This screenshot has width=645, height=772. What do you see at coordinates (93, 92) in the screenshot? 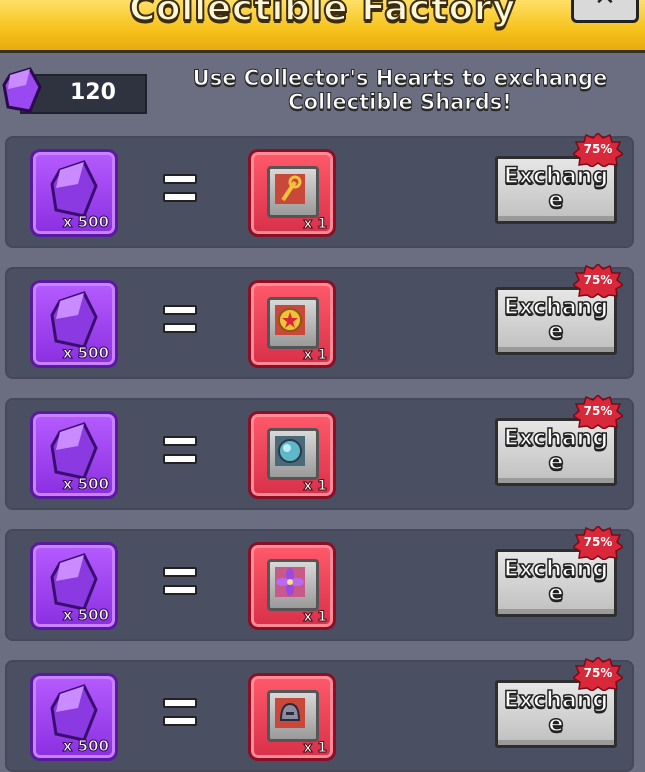
I see `currency-amount: 120` at bounding box center [93, 92].